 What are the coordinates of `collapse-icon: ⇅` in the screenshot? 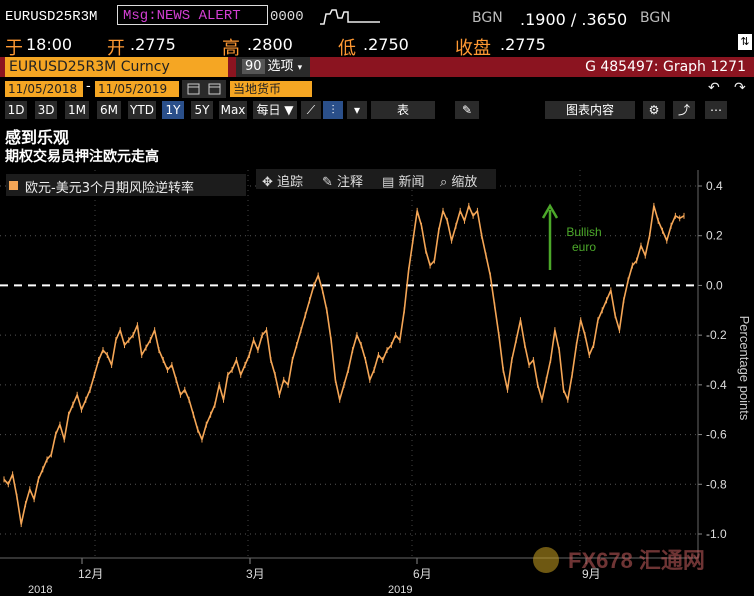 It's located at (745, 42).